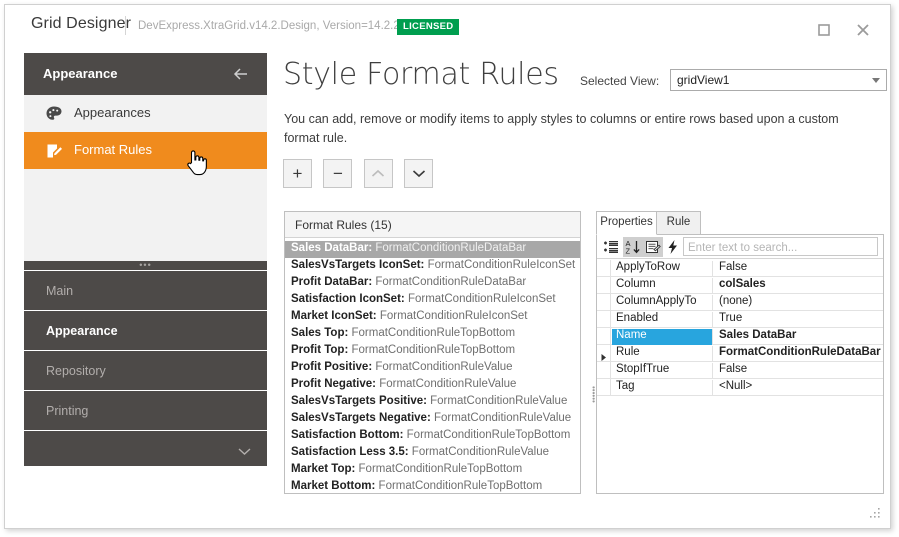 This screenshot has height=537, width=899. Describe the element at coordinates (323, 469) in the screenshot. I see `format-rule-name: Market Top:` at that location.